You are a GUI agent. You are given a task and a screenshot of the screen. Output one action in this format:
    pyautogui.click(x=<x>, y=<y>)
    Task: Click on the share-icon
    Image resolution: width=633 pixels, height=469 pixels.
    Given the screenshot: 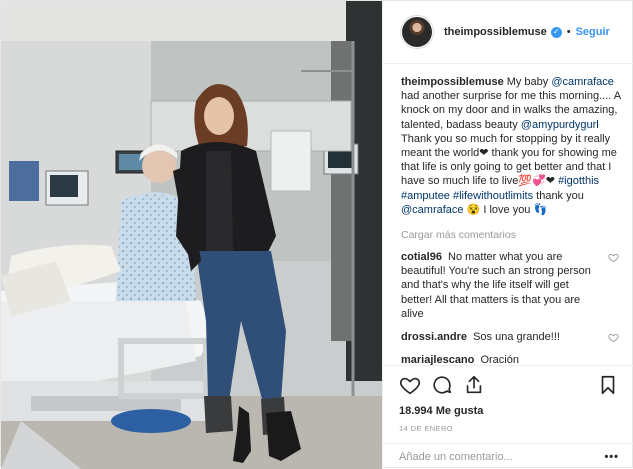 What is the action you would take?
    pyautogui.click(x=474, y=385)
    